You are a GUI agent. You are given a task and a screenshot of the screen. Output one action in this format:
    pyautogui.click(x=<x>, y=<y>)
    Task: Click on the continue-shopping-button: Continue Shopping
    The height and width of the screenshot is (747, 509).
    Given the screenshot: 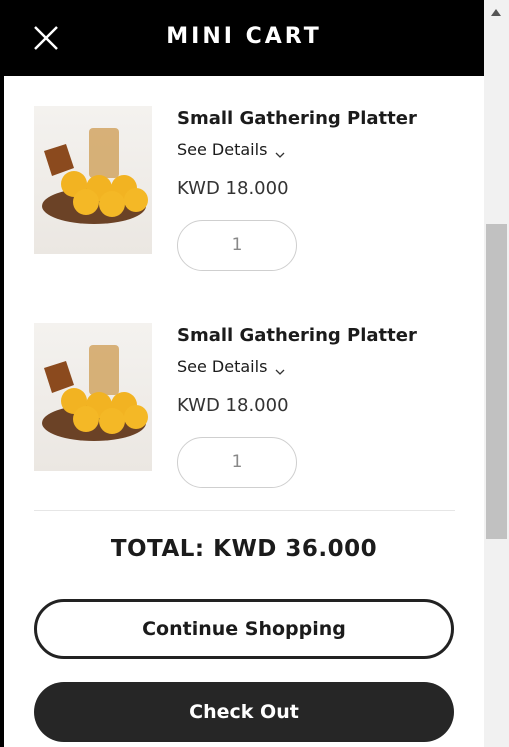 What is the action you would take?
    pyautogui.click(x=244, y=629)
    